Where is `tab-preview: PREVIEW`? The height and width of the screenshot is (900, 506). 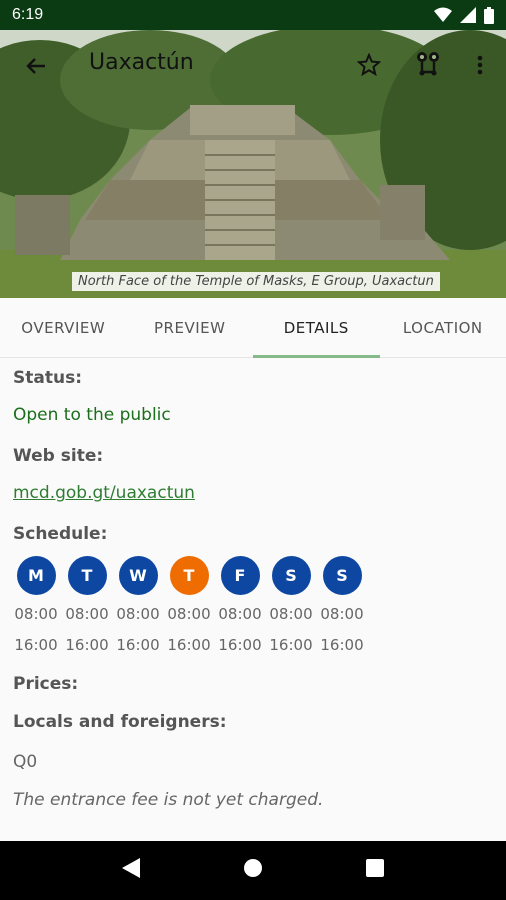
tab-preview: PREVIEW is located at coordinates (190, 328).